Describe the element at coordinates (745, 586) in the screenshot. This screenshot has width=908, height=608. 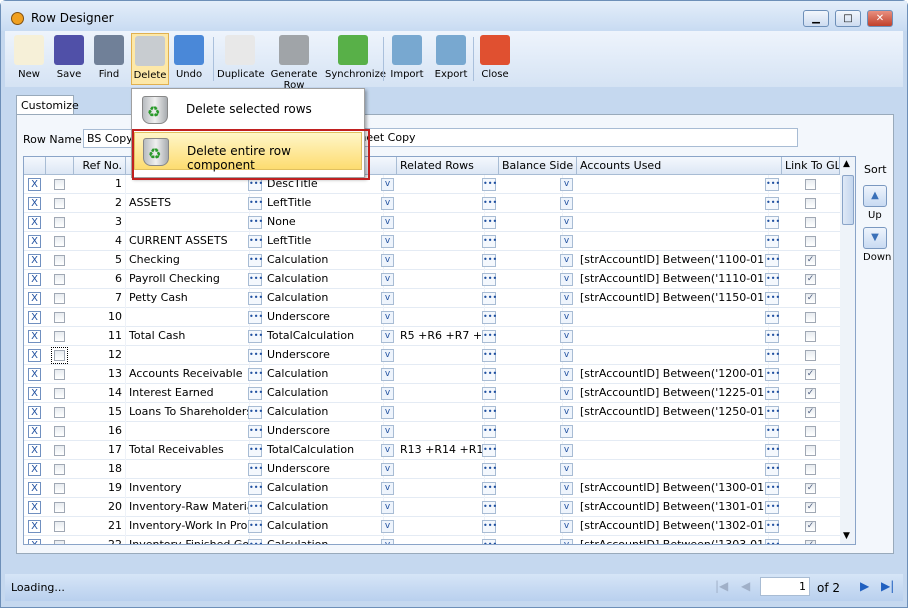
I see `previous-page-icon: ◀` at that location.